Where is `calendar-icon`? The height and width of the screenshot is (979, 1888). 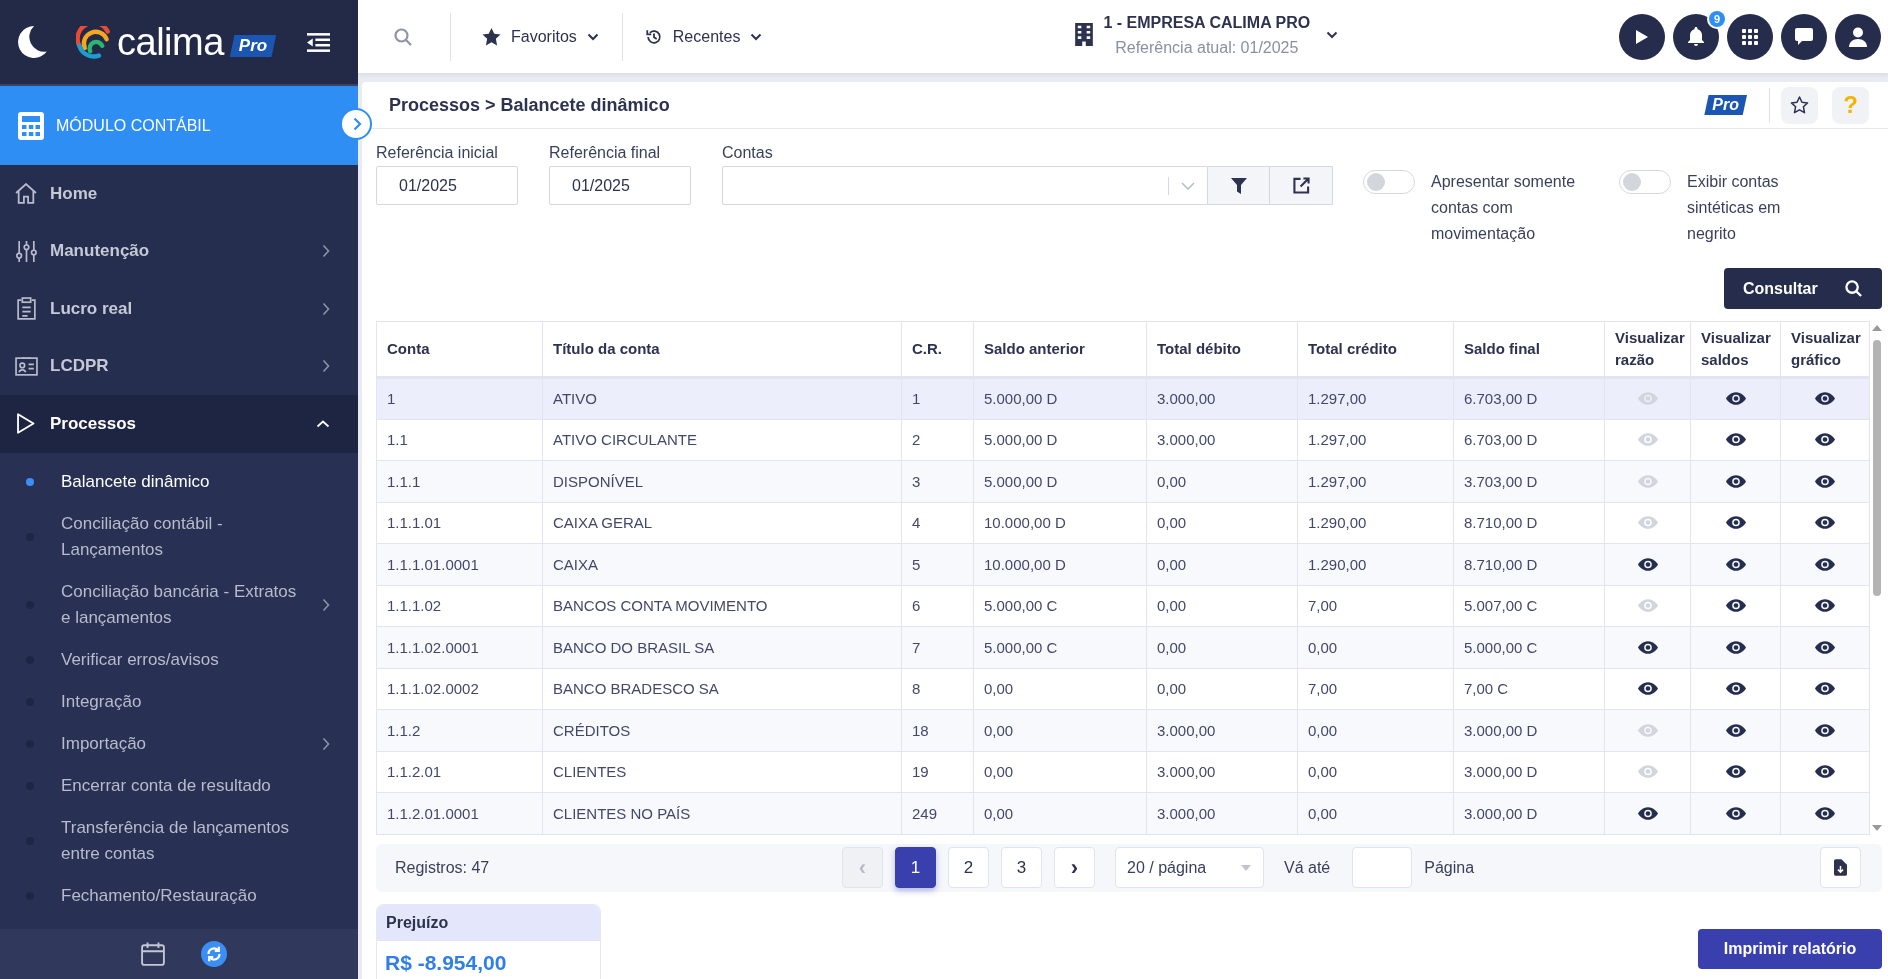 calendar-icon is located at coordinates (153, 954).